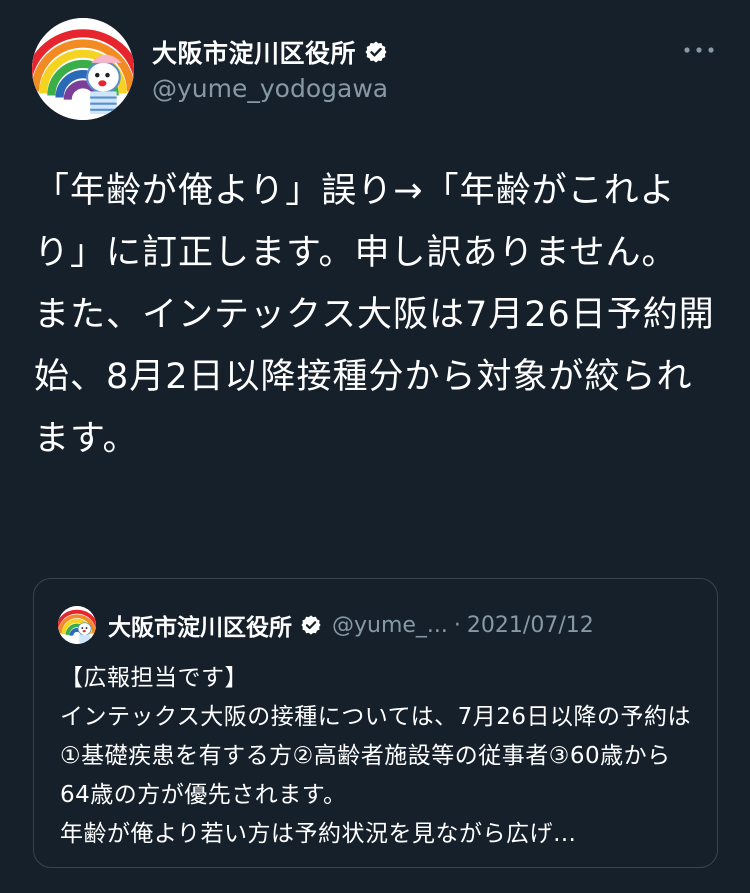 Image resolution: width=750 pixels, height=893 pixels. Describe the element at coordinates (270, 88) in the screenshot. I see `author-handle: @yume_yodogawa` at that location.